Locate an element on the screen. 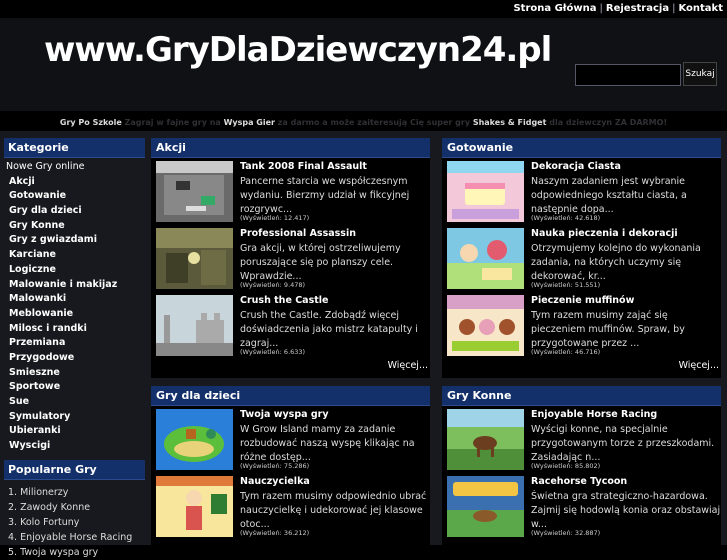 The image size is (727, 560). panel-heading: Akcji is located at coordinates (290, 148).